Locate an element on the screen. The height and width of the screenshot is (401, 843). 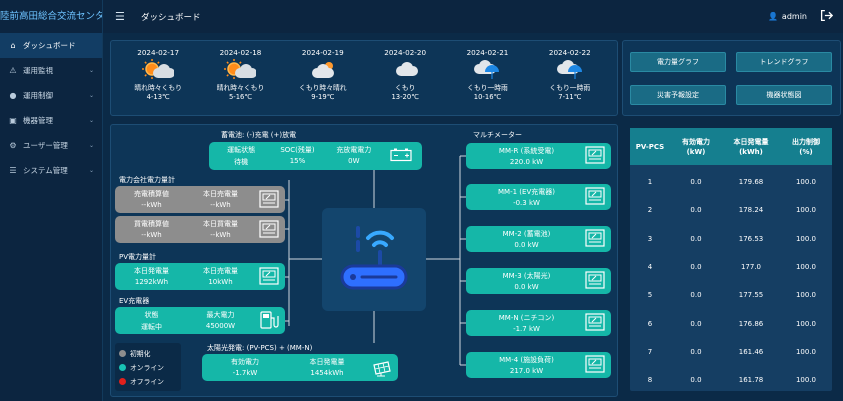
weather-text: 晴れ時々くもり is located at coordinates (240, 88).